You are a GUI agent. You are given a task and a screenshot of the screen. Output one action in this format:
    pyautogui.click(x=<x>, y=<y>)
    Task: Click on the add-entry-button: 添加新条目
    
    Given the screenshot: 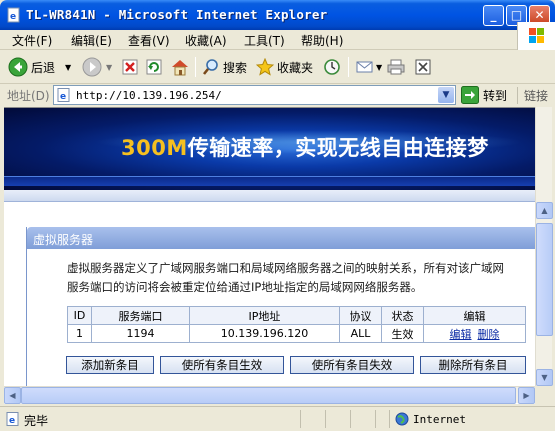 What is the action you would take?
    pyautogui.click(x=110, y=365)
    